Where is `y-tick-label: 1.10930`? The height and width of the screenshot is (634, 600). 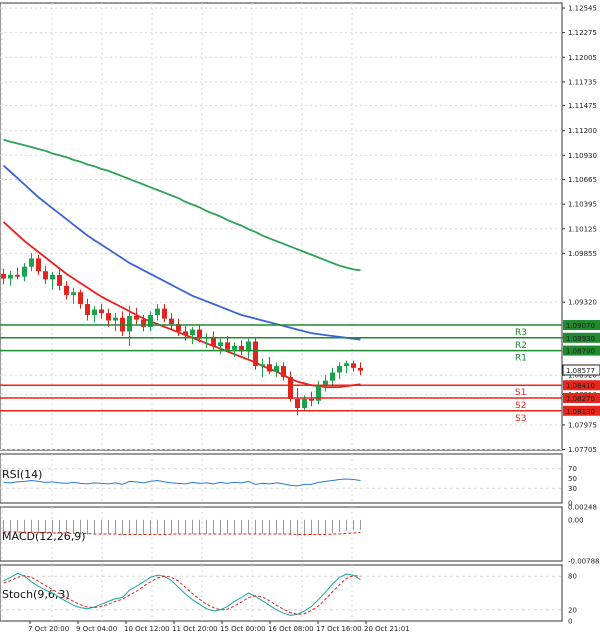
y-tick-label: 1.10930 is located at coordinates (582, 156).